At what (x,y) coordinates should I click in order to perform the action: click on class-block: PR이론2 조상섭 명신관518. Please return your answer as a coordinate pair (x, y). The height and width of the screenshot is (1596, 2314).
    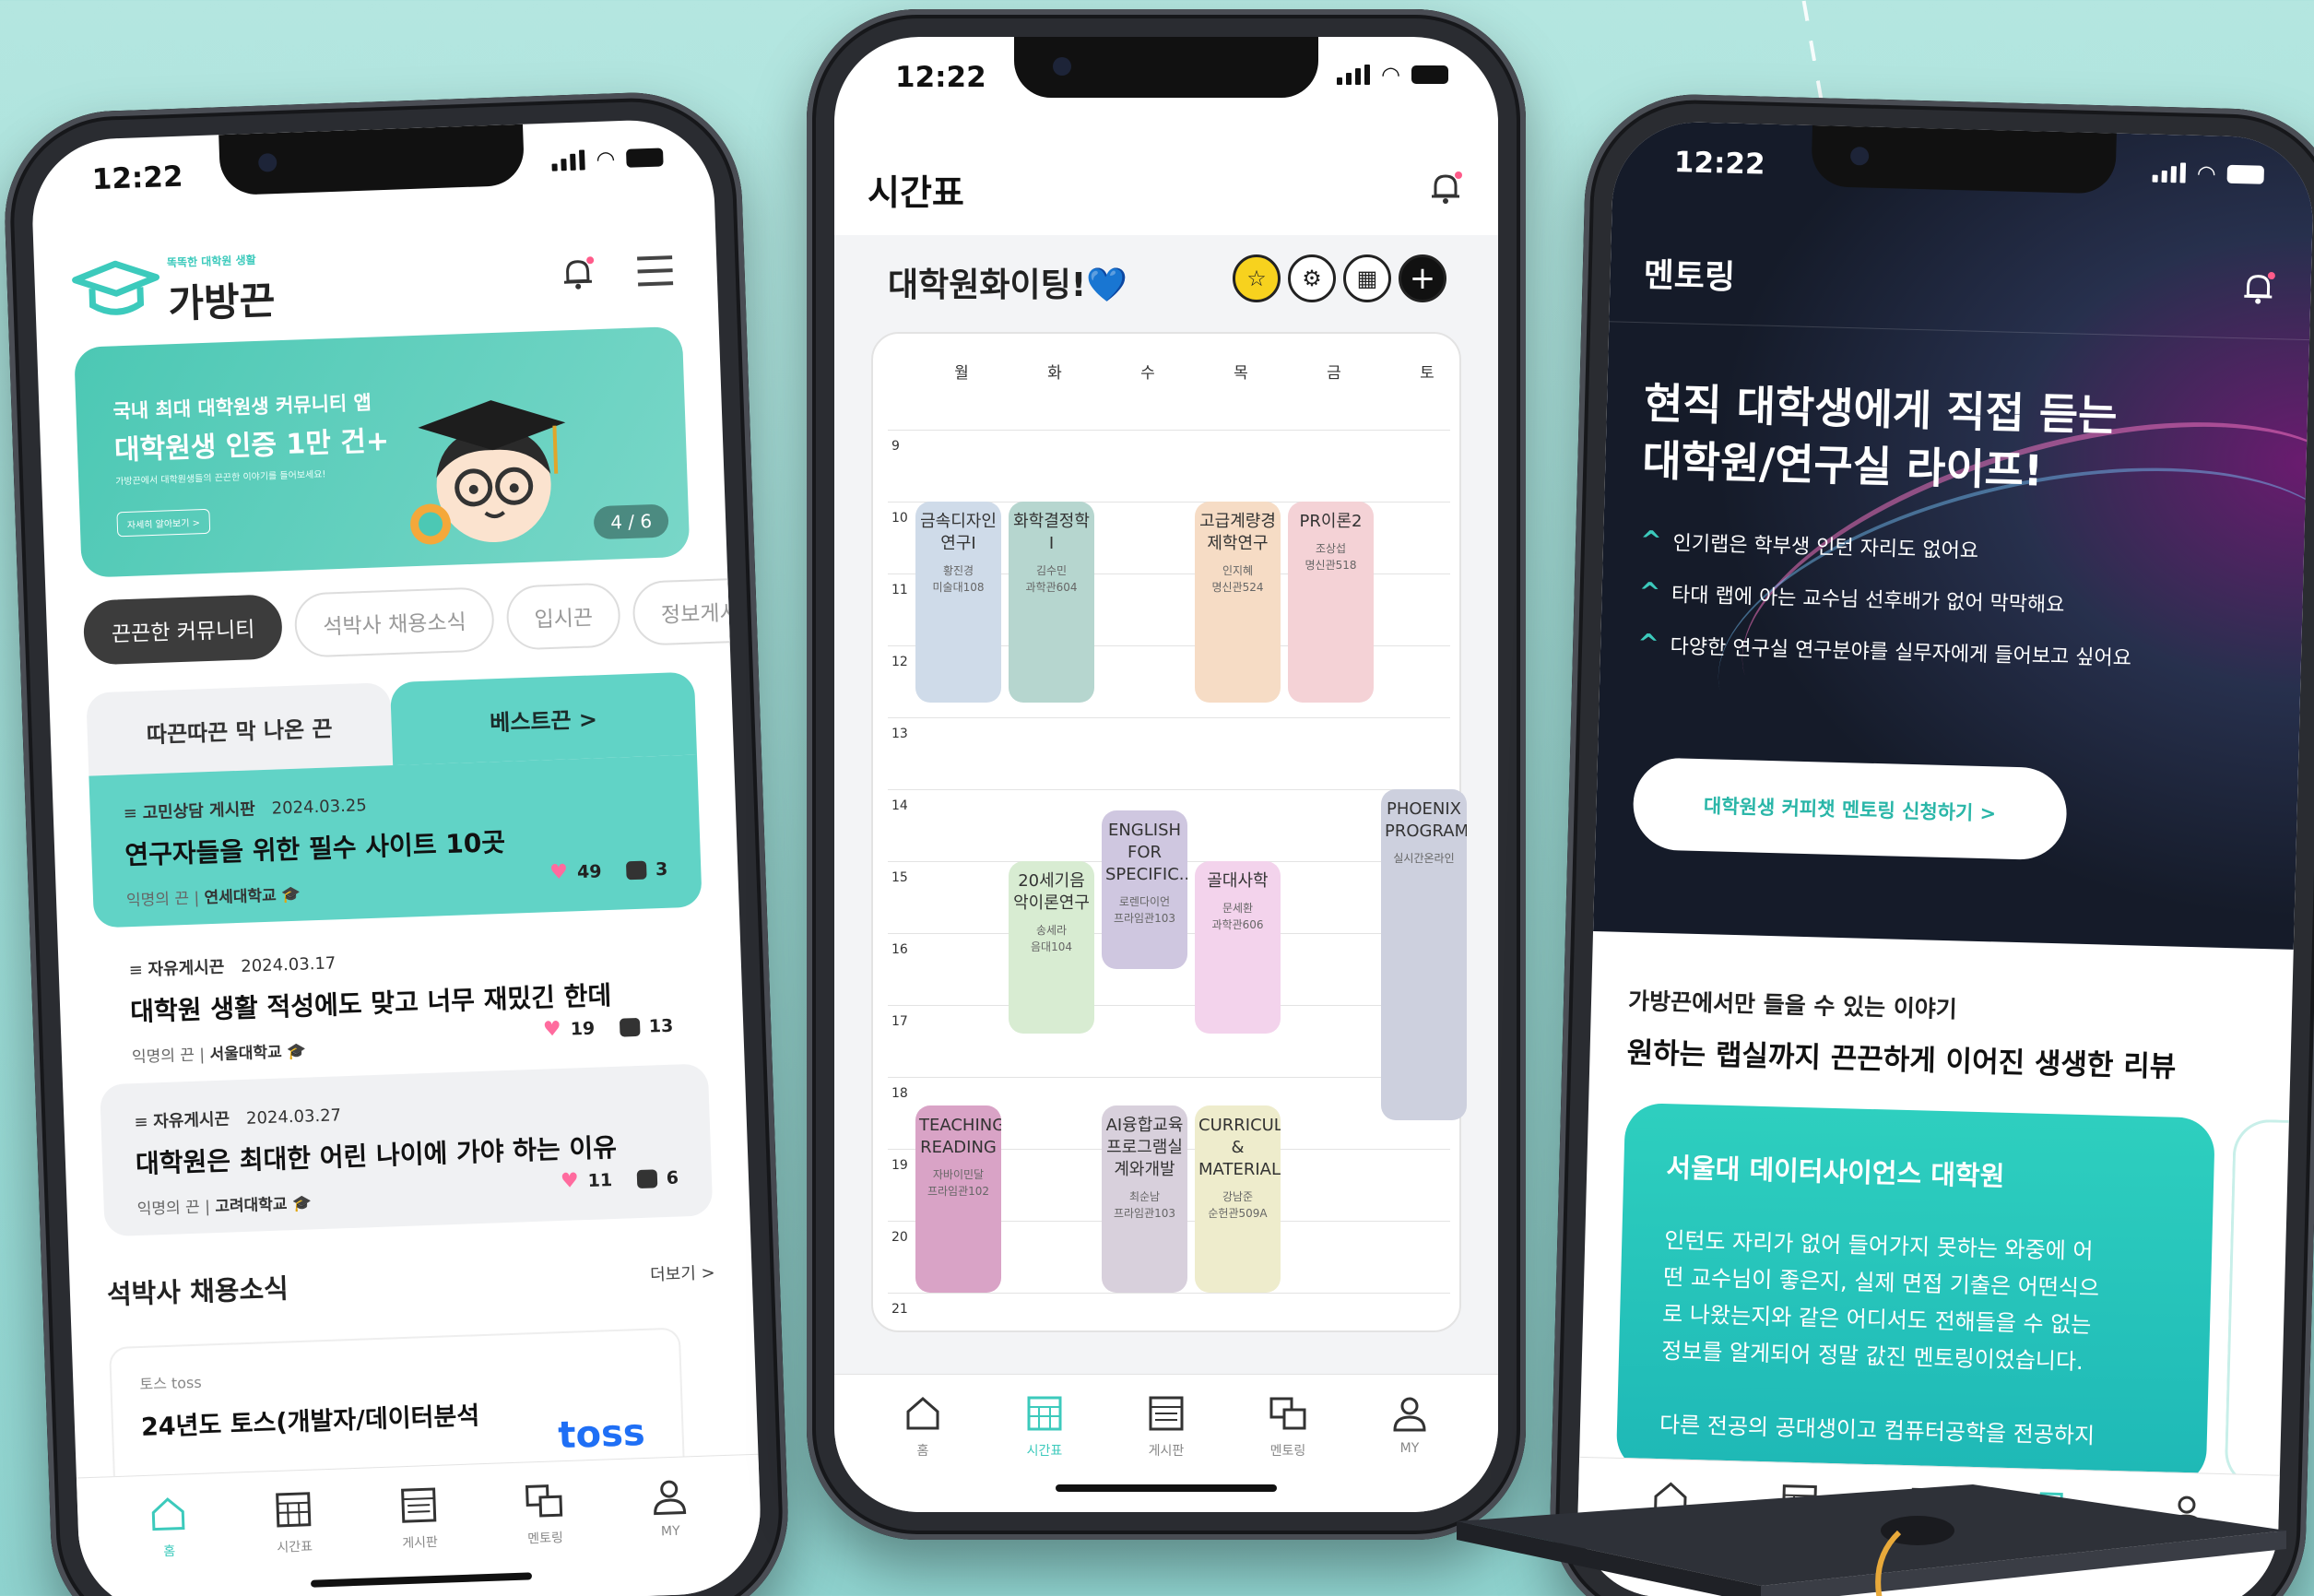
    Looking at the image, I should click on (1331, 602).